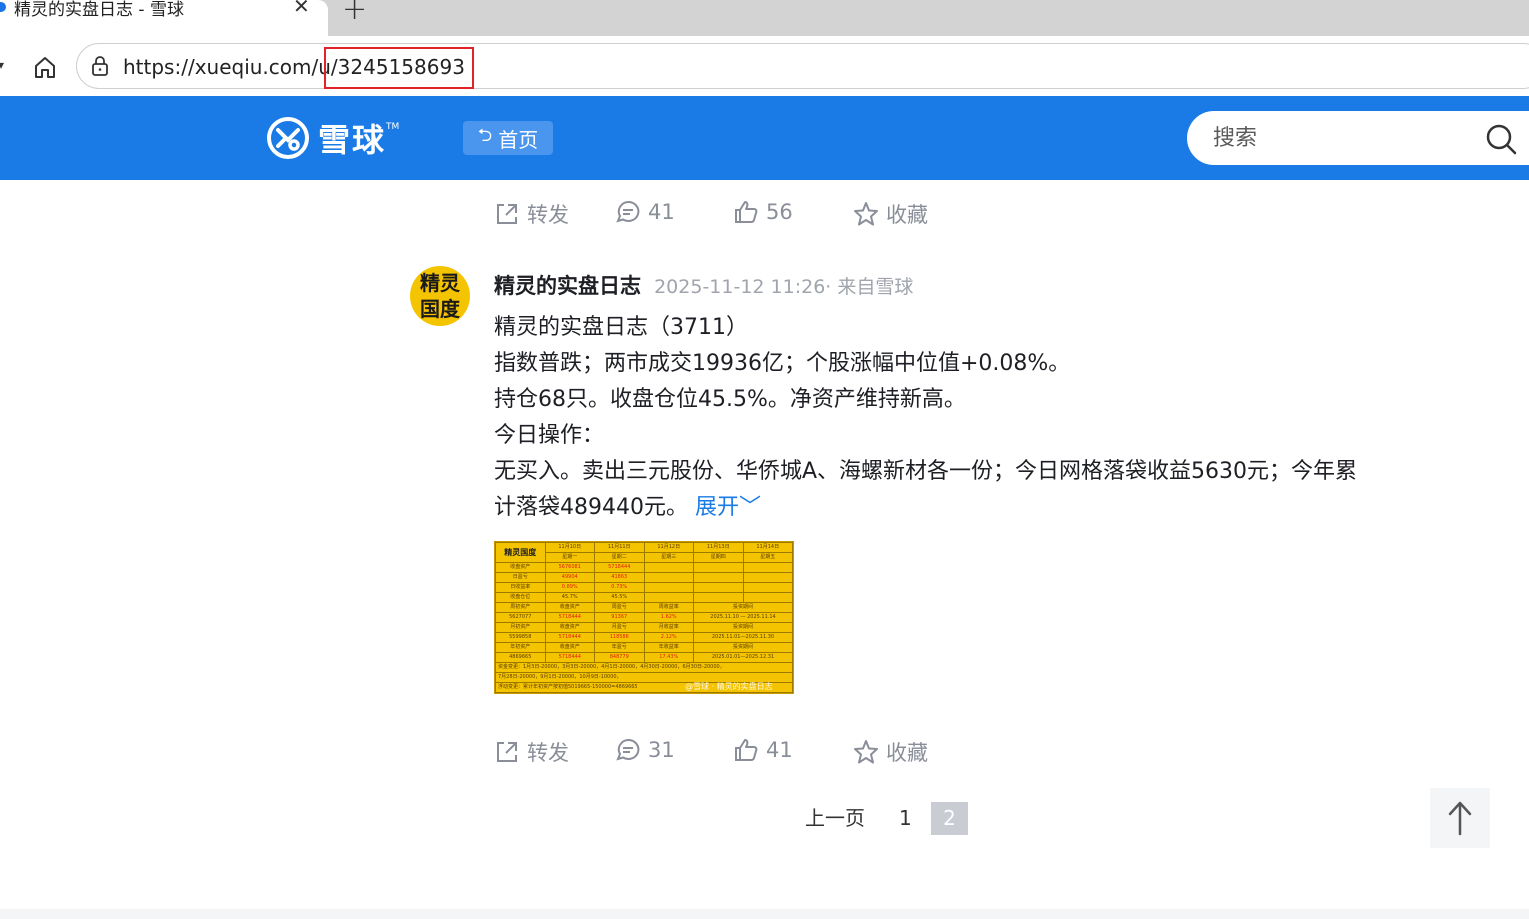  Describe the element at coordinates (619, 657) in the screenshot. I see `table-cell: 848779` at that location.